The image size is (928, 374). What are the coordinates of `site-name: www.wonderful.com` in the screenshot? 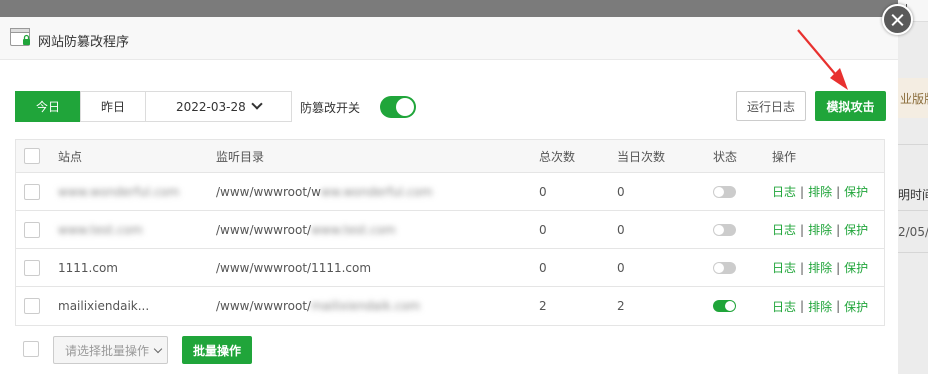 It's located at (119, 191).